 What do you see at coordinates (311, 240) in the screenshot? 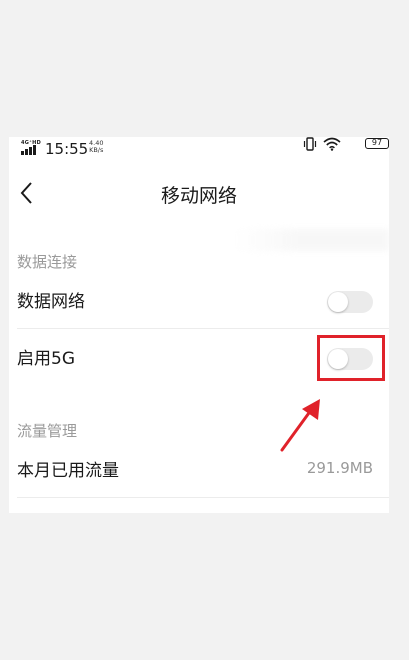
I see `blurred-region` at bounding box center [311, 240].